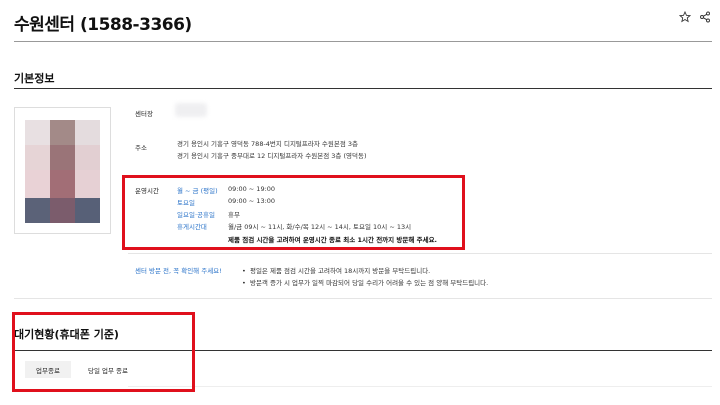 This screenshot has width=720, height=405. Describe the element at coordinates (141, 148) in the screenshot. I see `address-label: 주소` at that location.